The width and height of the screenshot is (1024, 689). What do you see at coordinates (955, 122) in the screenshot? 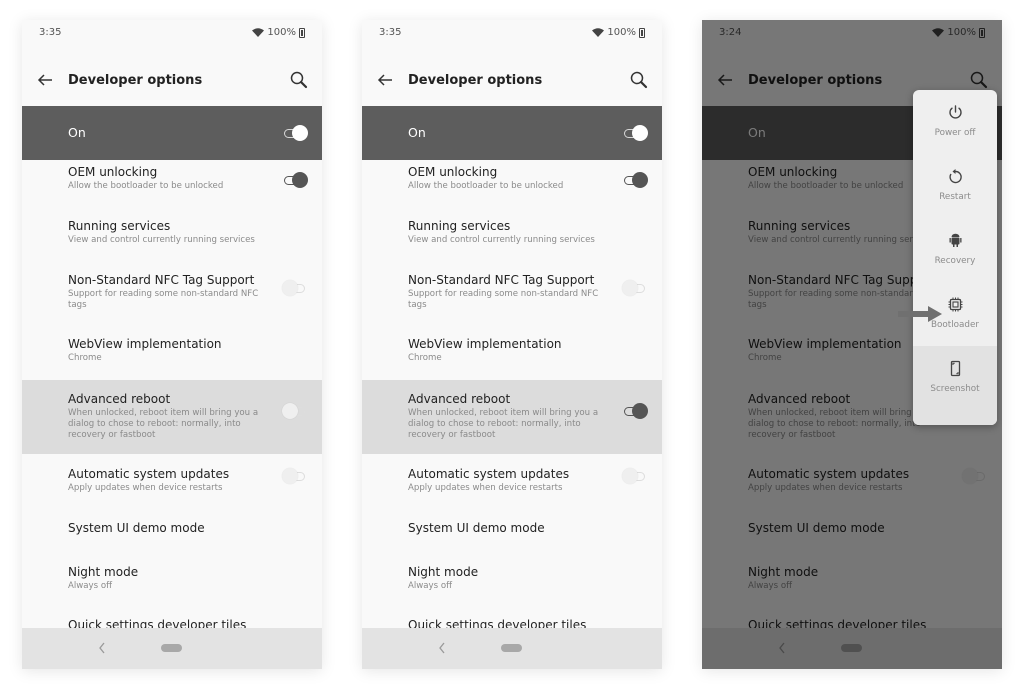
I see `power-menu-power-off: Power off` at bounding box center [955, 122].